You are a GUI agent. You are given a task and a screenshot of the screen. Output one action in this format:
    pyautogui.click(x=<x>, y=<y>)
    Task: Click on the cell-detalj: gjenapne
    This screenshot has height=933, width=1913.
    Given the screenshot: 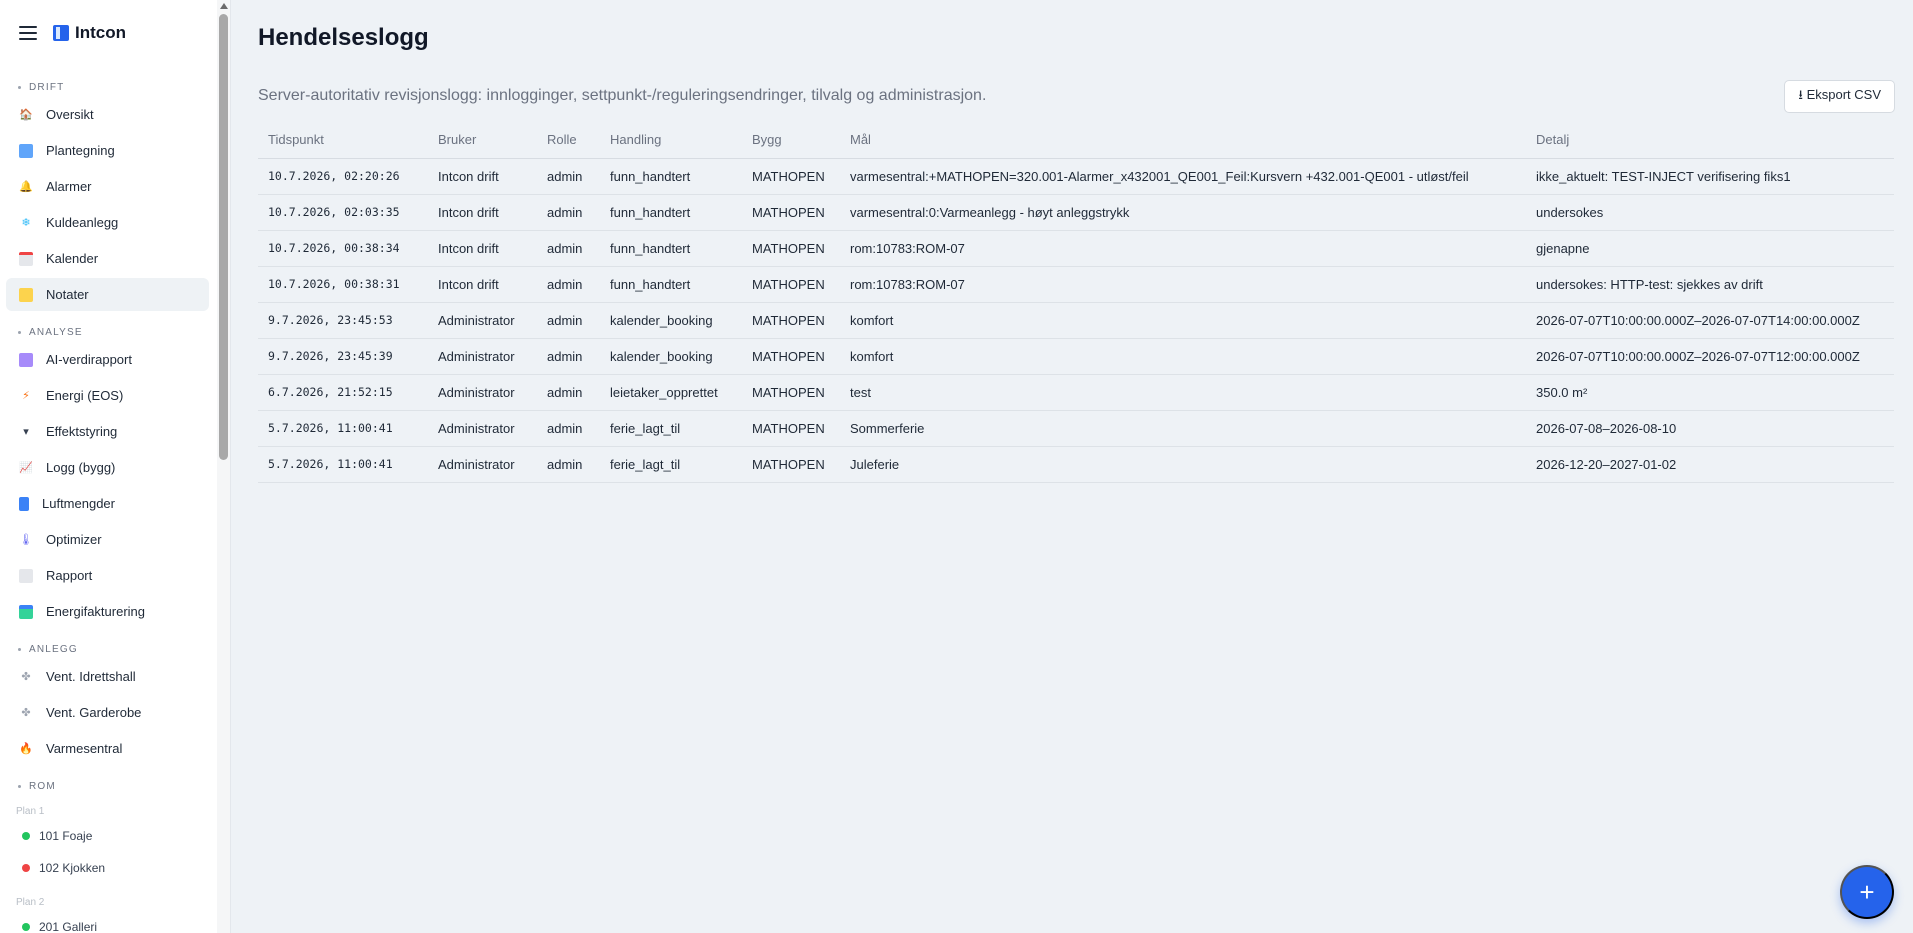 What is the action you would take?
    pyautogui.click(x=1710, y=248)
    